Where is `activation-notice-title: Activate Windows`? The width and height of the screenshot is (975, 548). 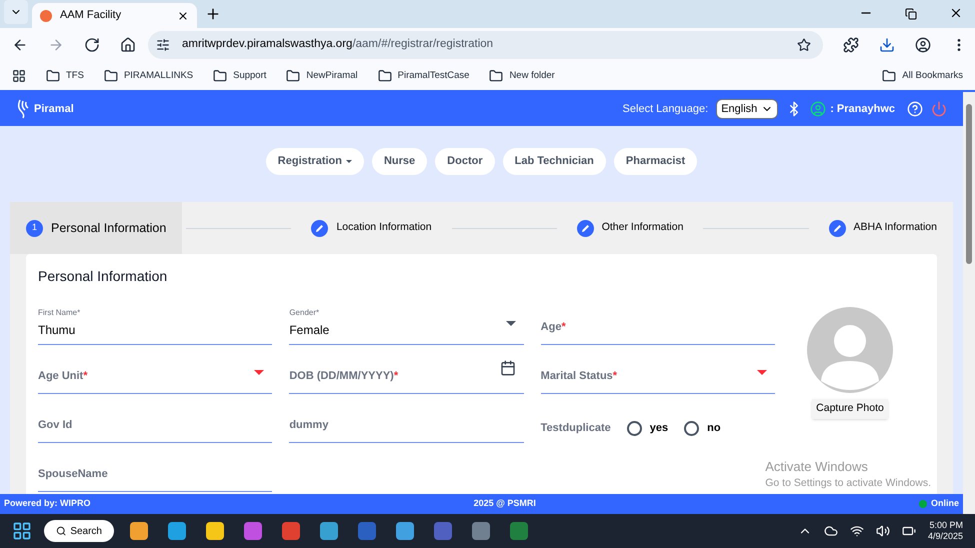 activation-notice-title: Activate Windows is located at coordinates (817, 467).